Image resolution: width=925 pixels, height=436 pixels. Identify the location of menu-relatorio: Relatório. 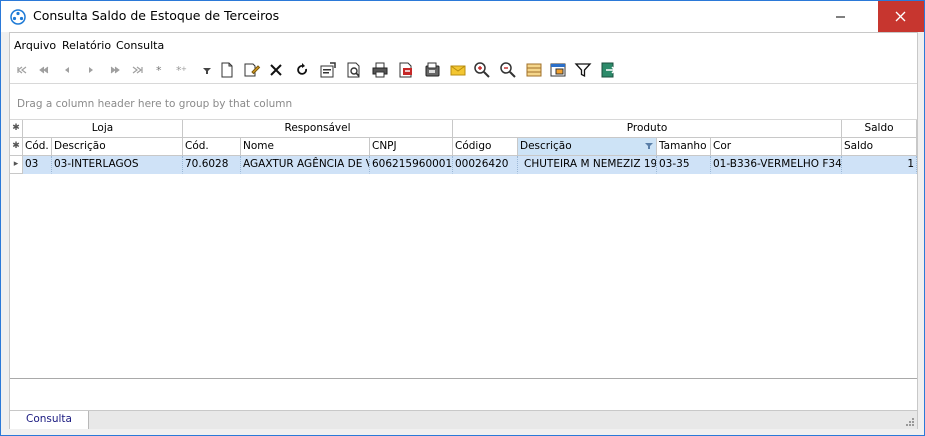
(86, 45).